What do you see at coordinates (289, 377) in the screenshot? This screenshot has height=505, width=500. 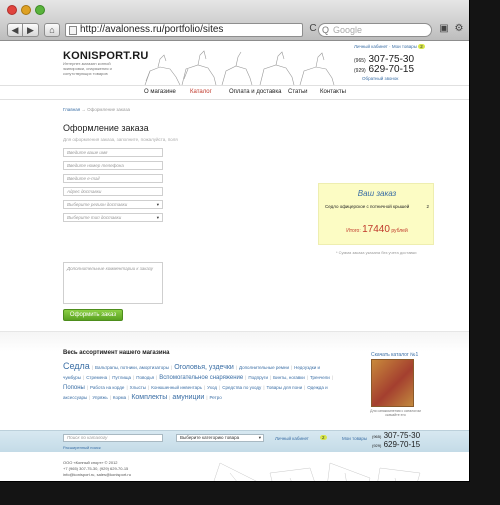 I see `catalog-tag: Бинты, ногавки` at bounding box center [289, 377].